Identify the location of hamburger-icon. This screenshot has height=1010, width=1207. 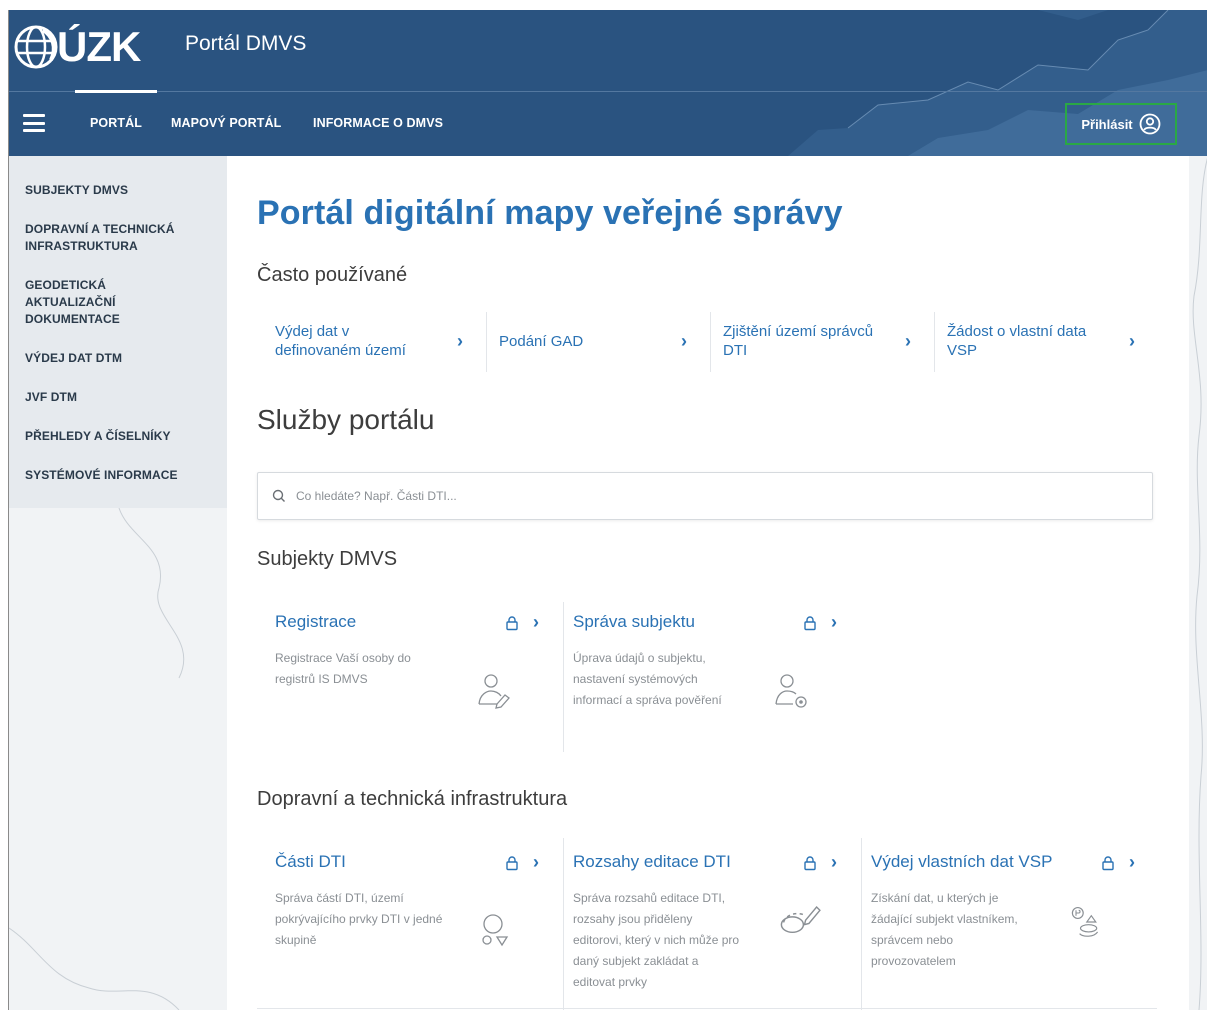
(34, 123).